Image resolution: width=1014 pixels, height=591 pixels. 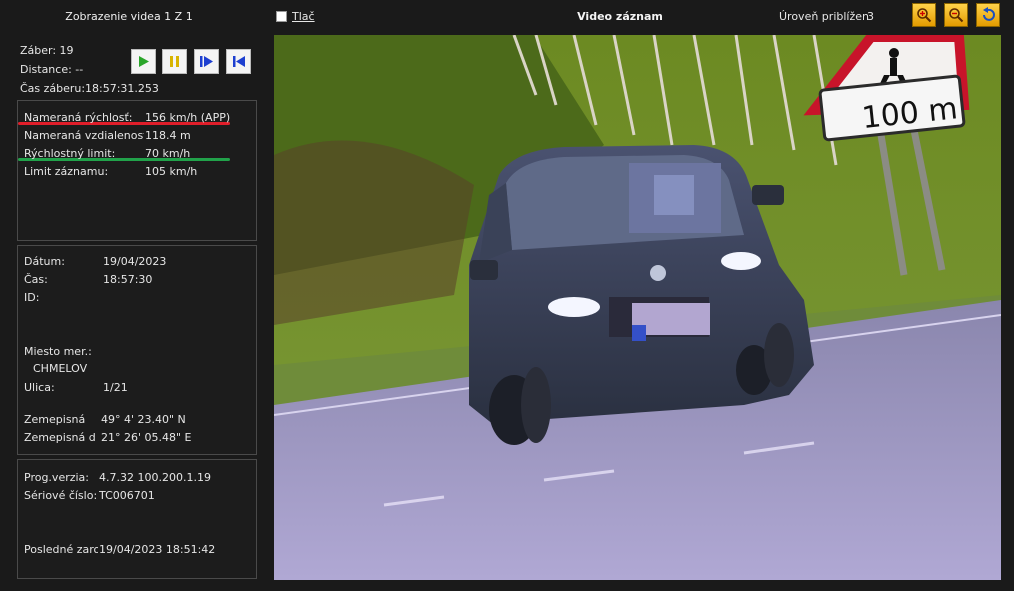 I want to click on date-label: Dátum:, so click(x=44, y=261).